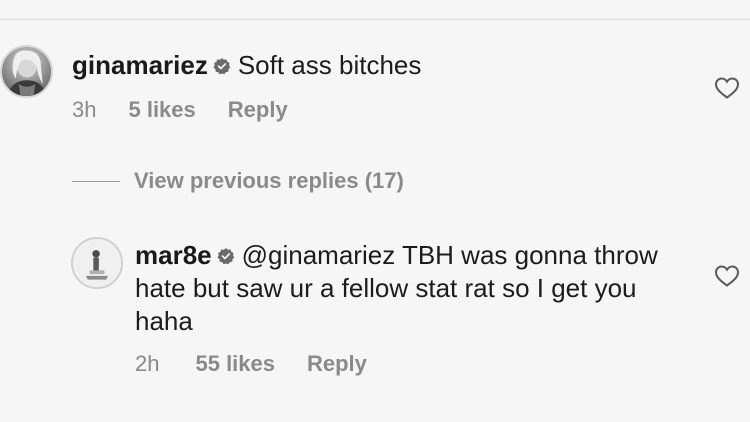 The image size is (750, 422). Describe the element at coordinates (173, 255) in the screenshot. I see `username: mar8e` at that location.